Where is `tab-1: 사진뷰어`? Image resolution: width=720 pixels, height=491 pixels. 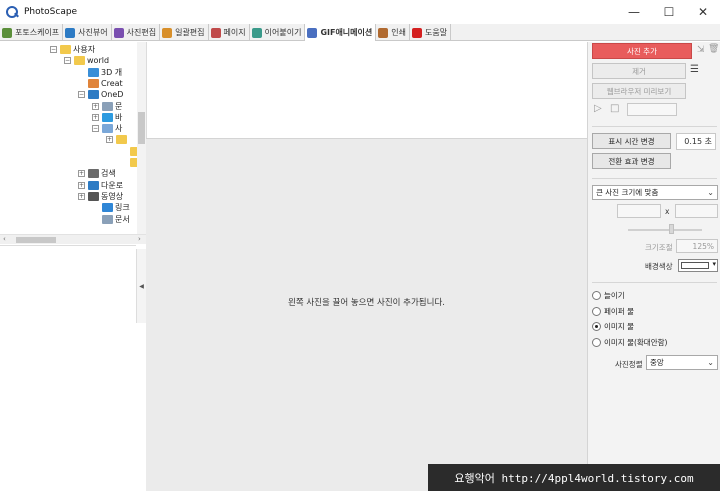 tab-1: 사진뷰어 is located at coordinates (87, 32).